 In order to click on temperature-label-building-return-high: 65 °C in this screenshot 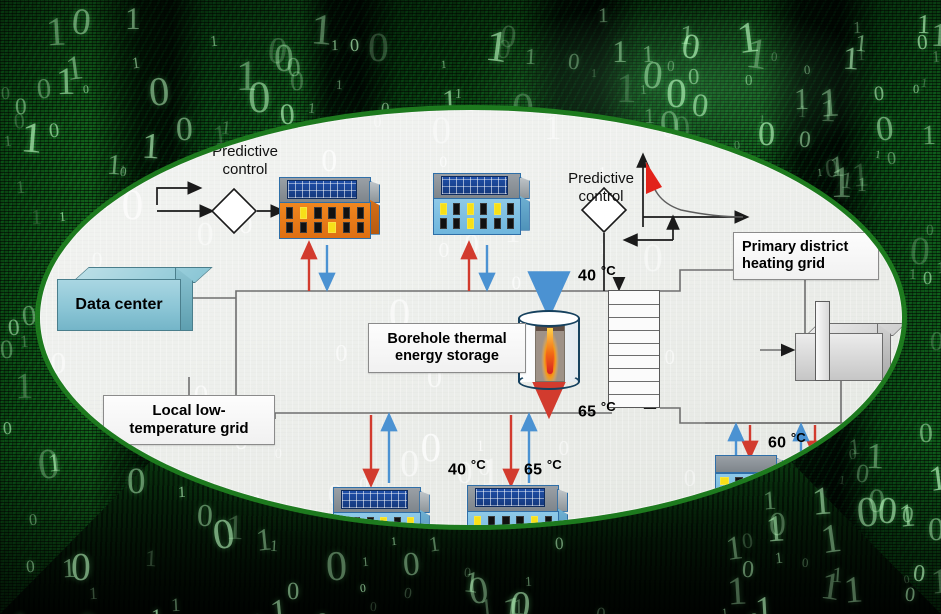, I will do `click(543, 468)`.